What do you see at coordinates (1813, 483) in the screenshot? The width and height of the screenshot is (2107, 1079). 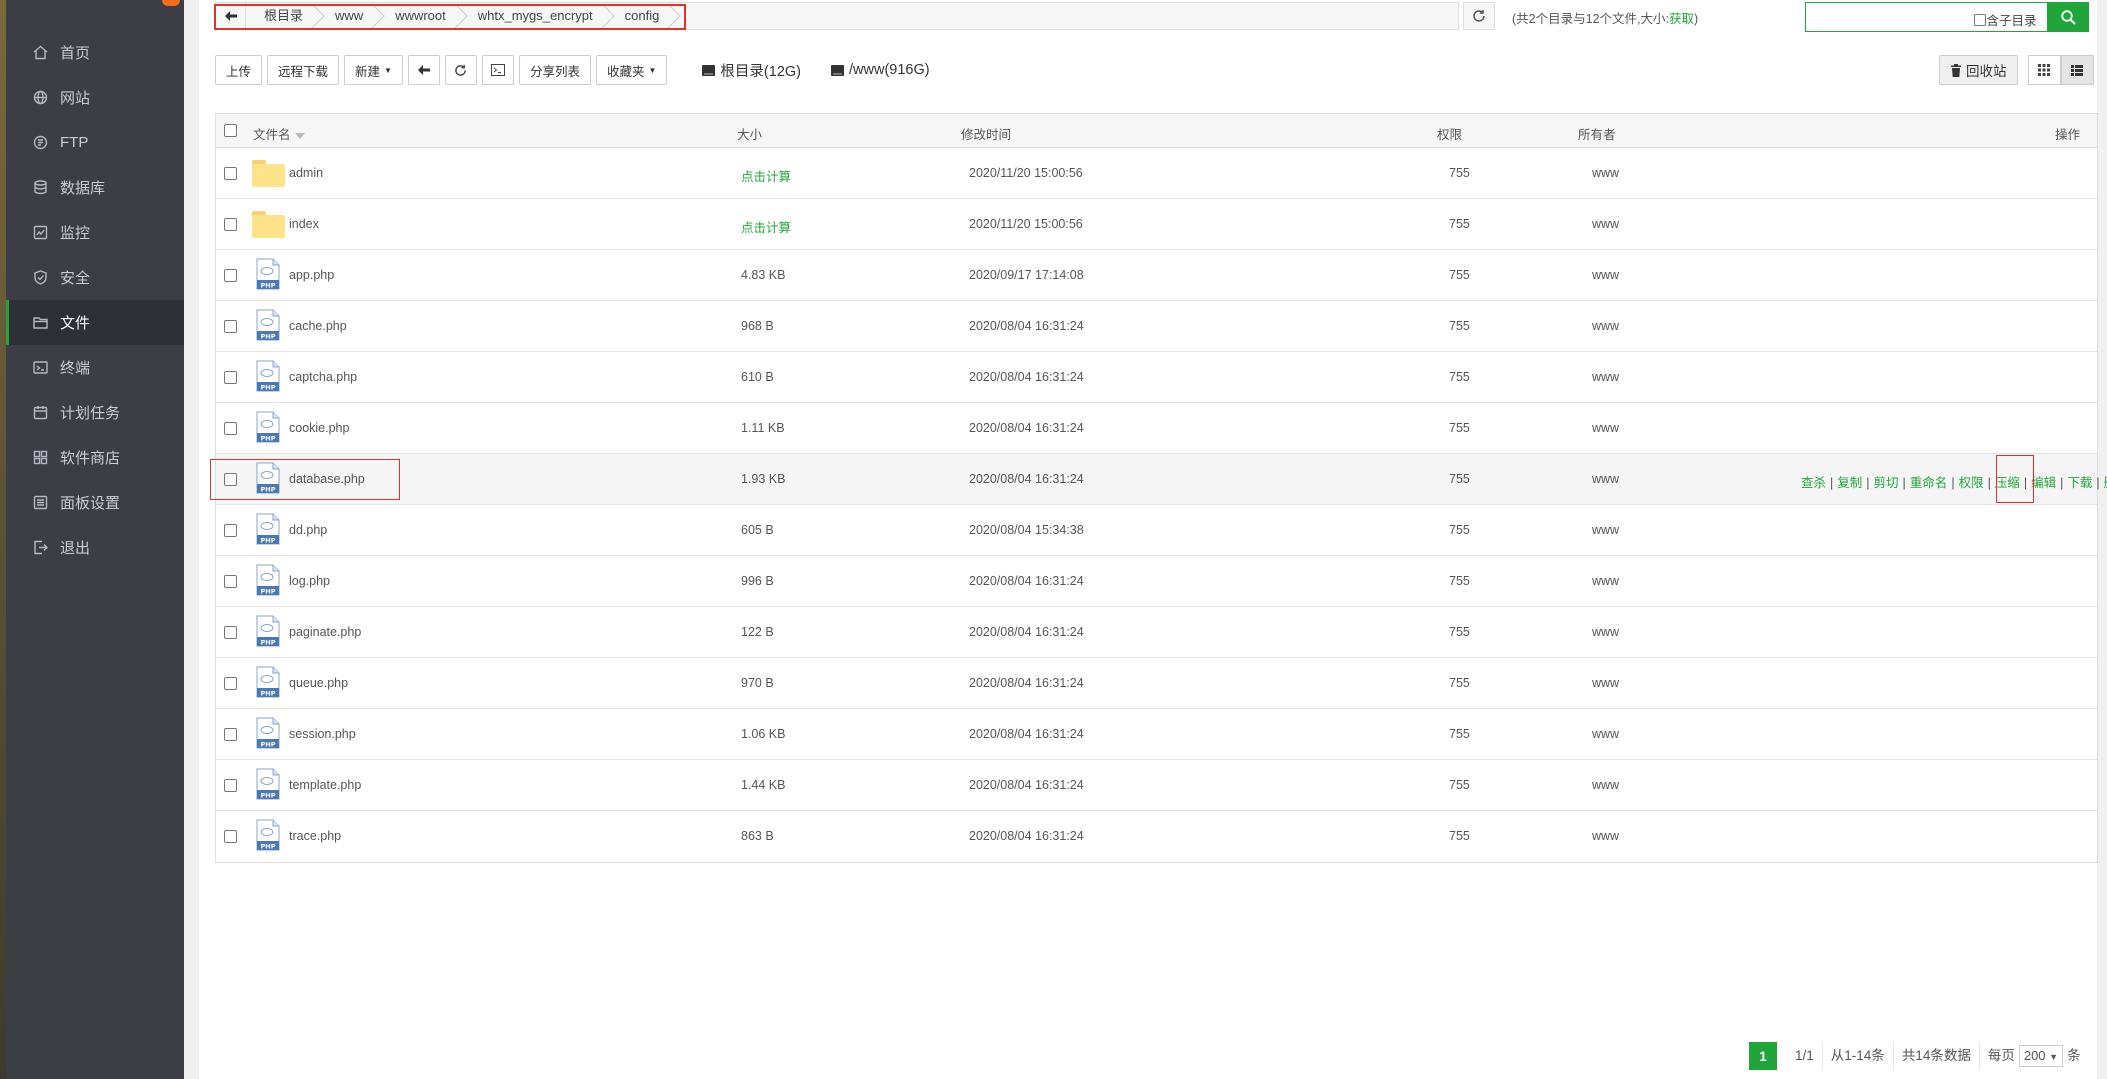 I see `action-scan: 查杀` at bounding box center [1813, 483].